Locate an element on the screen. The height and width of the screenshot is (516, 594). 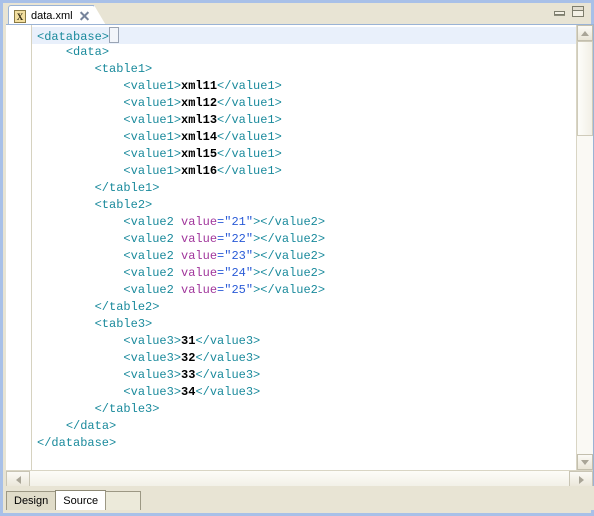
maximize-button is located at coordinates (578, 11).